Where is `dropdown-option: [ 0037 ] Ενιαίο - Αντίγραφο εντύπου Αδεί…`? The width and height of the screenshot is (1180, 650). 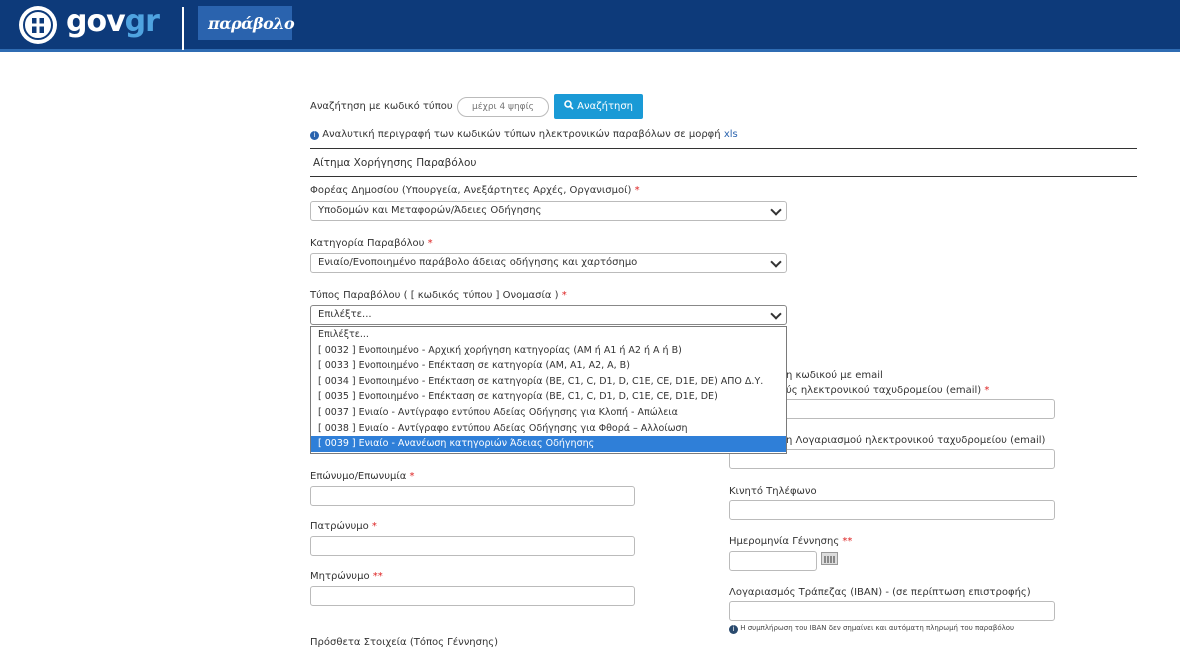
dropdown-option: [ 0037 ] Ενιαίο - Αντίγραφο εντύπου Αδεί… is located at coordinates (548, 413).